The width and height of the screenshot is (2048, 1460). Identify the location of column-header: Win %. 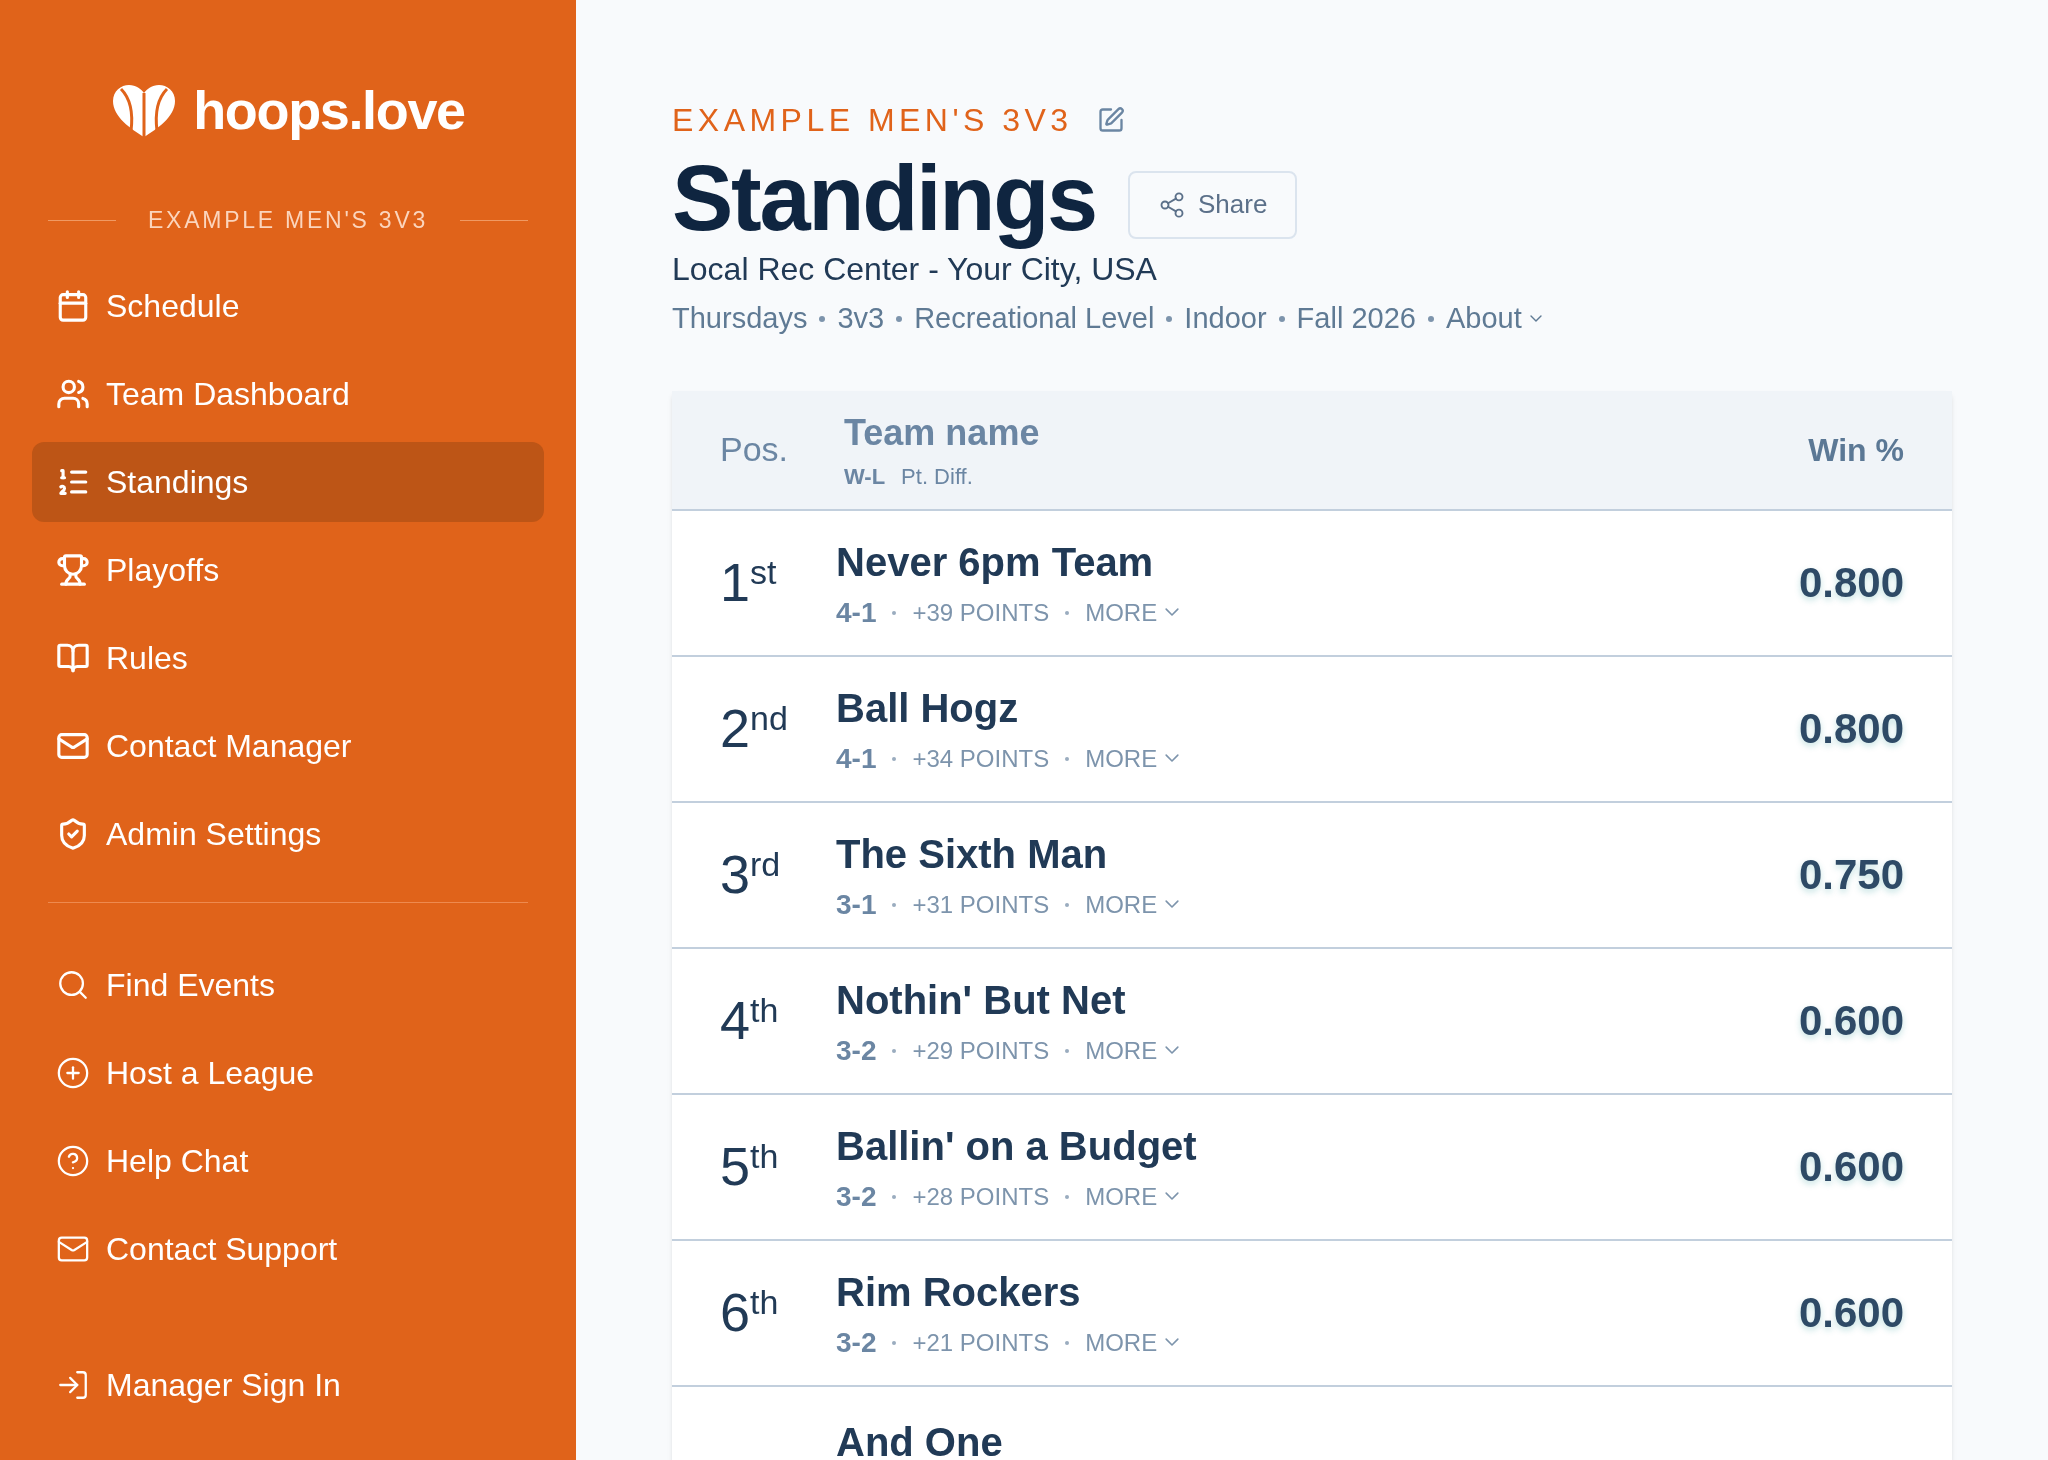
(1856, 450).